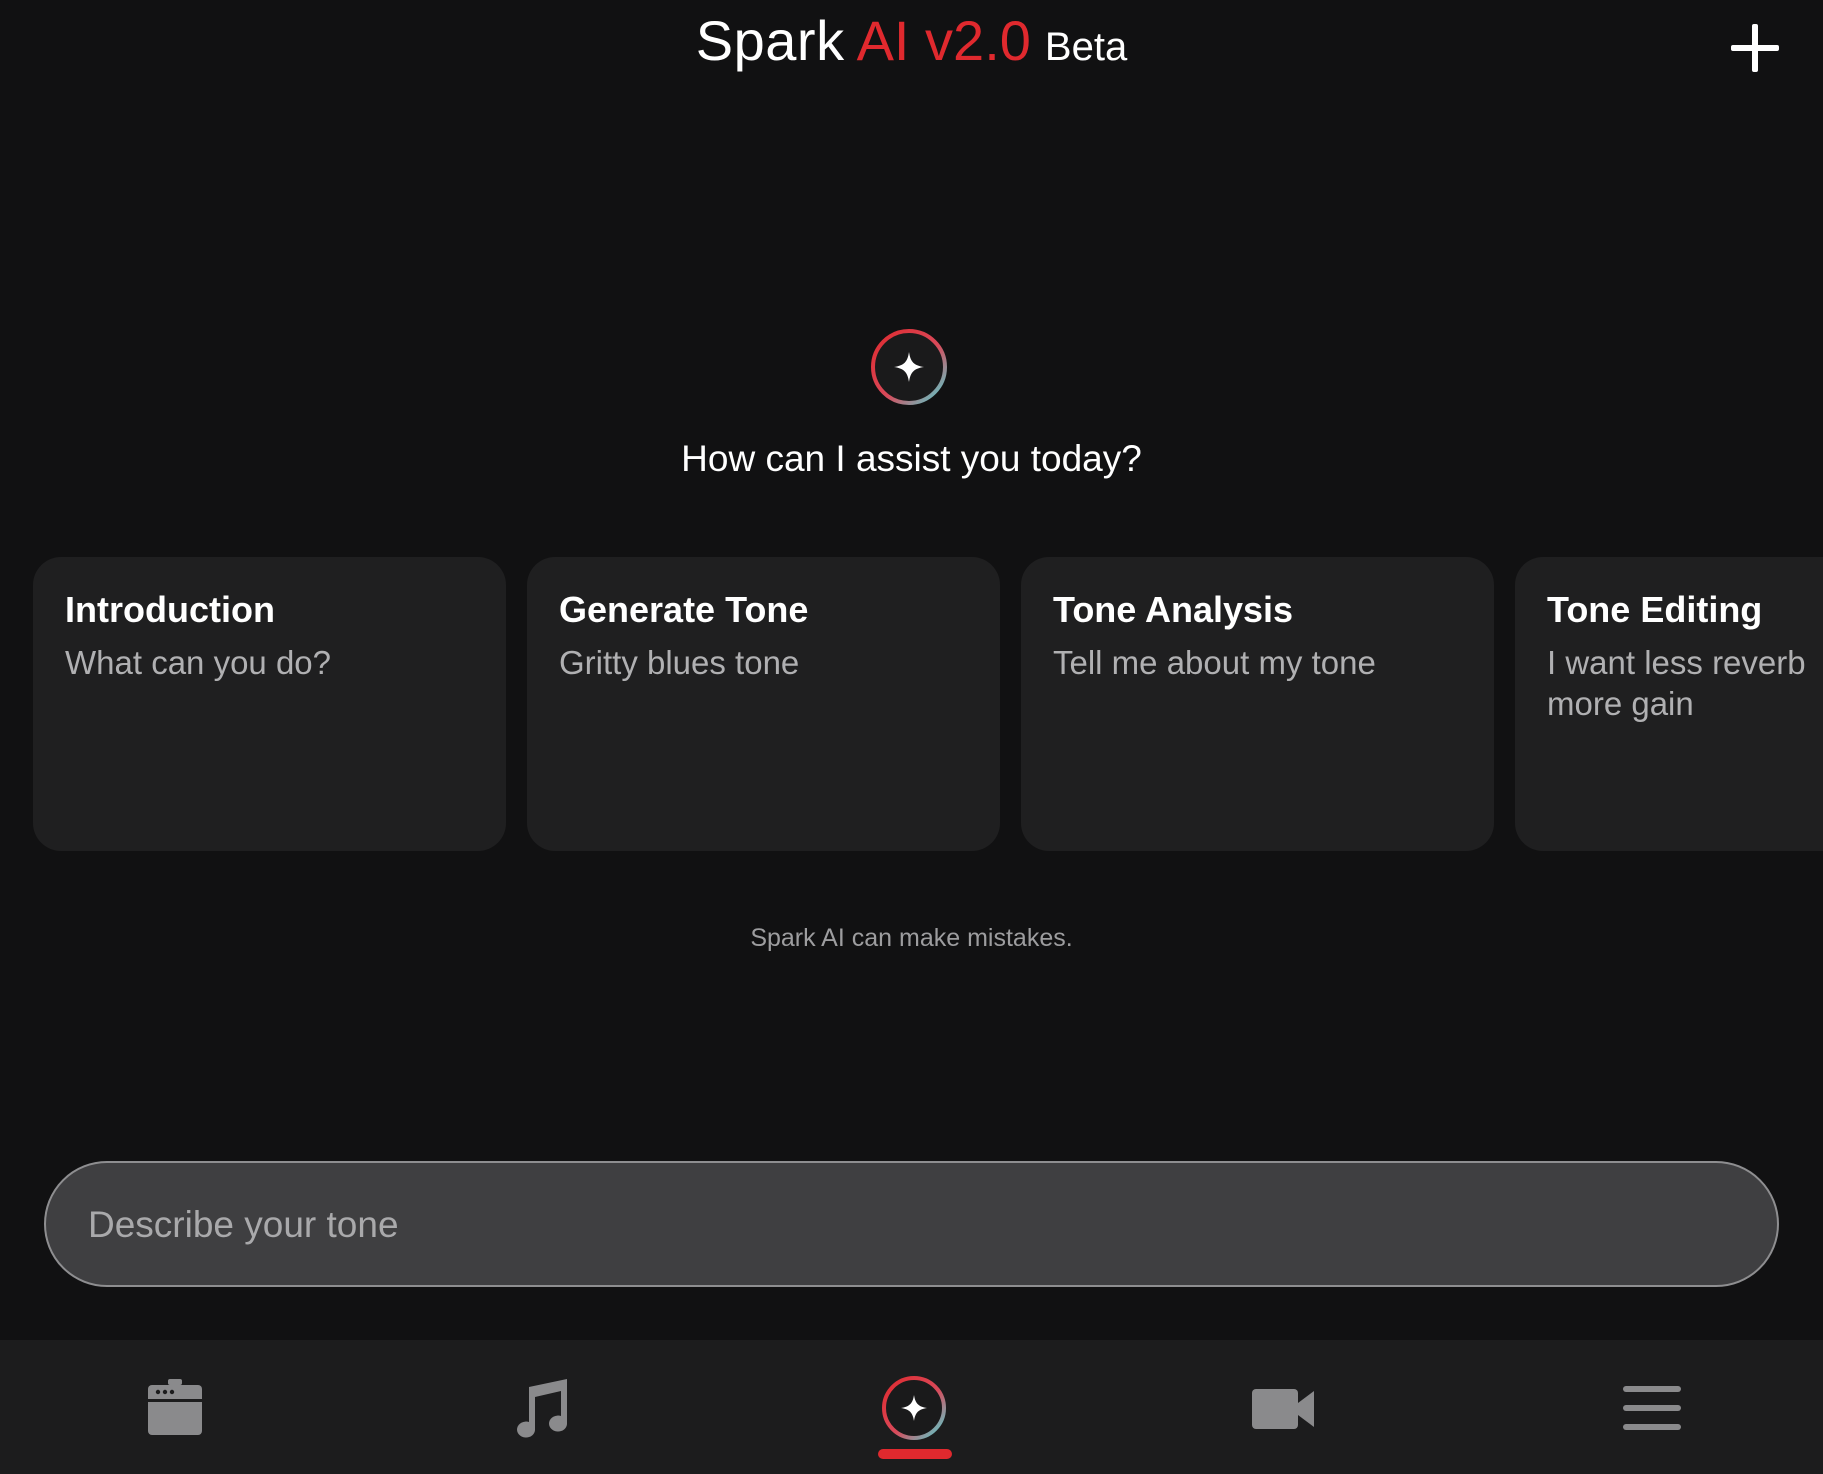 This screenshot has height=1474, width=1823. I want to click on active-tab-indicator, so click(915, 1454).